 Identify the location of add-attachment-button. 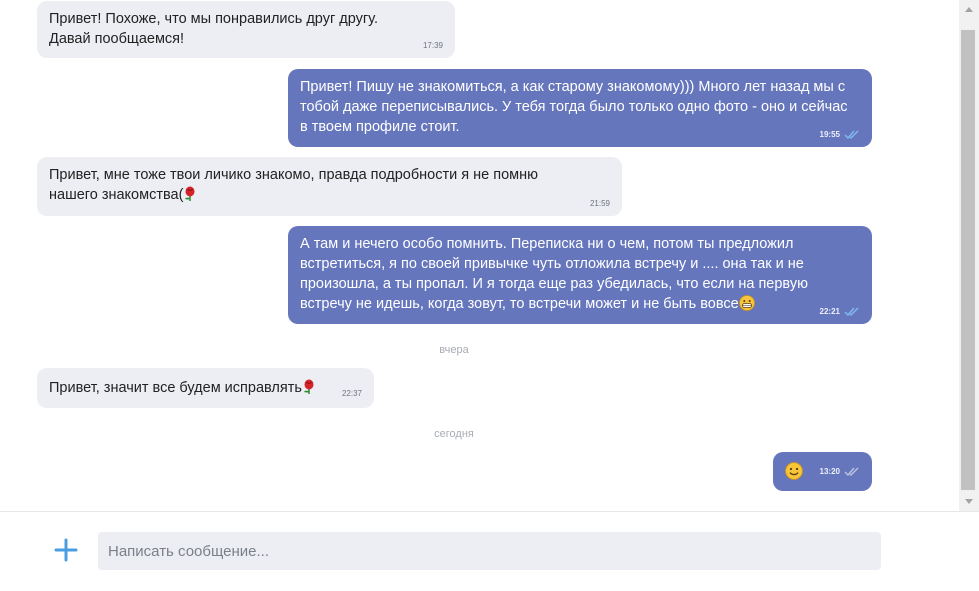
(66, 552).